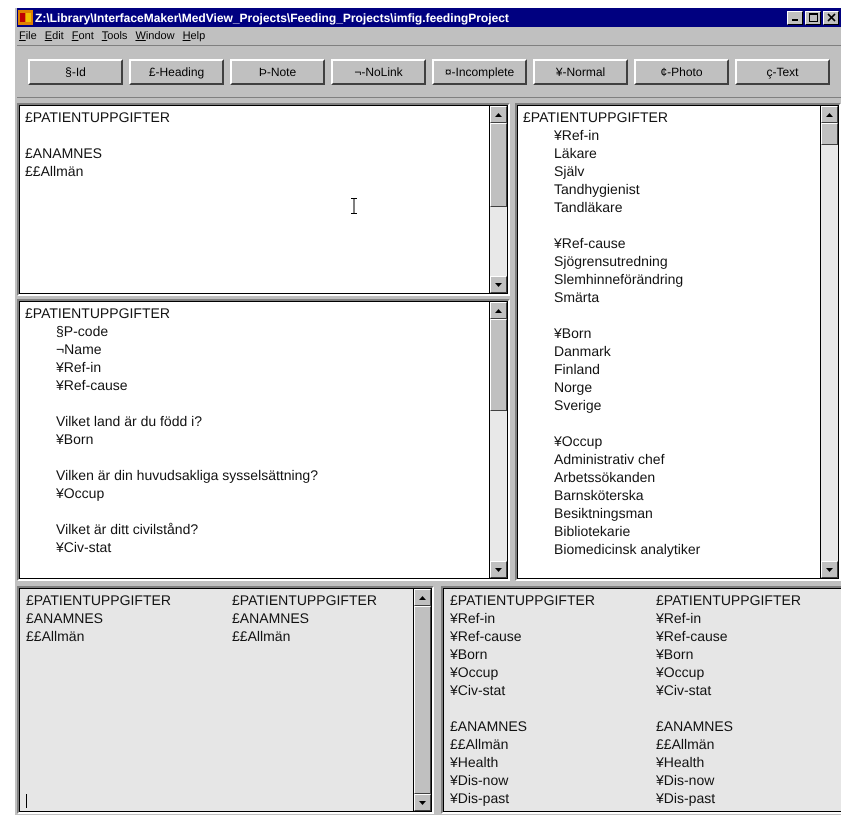  What do you see at coordinates (782, 72) in the screenshot?
I see `tag-button: ç-Text` at bounding box center [782, 72].